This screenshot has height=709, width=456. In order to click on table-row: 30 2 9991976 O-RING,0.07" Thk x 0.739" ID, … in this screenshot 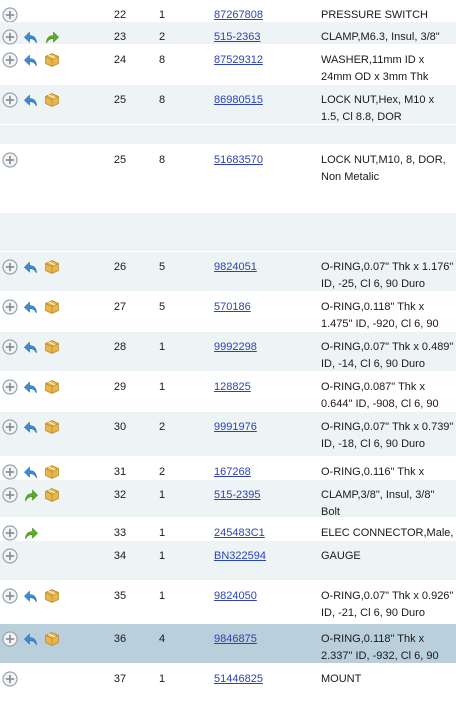, I will do `click(228, 434)`.